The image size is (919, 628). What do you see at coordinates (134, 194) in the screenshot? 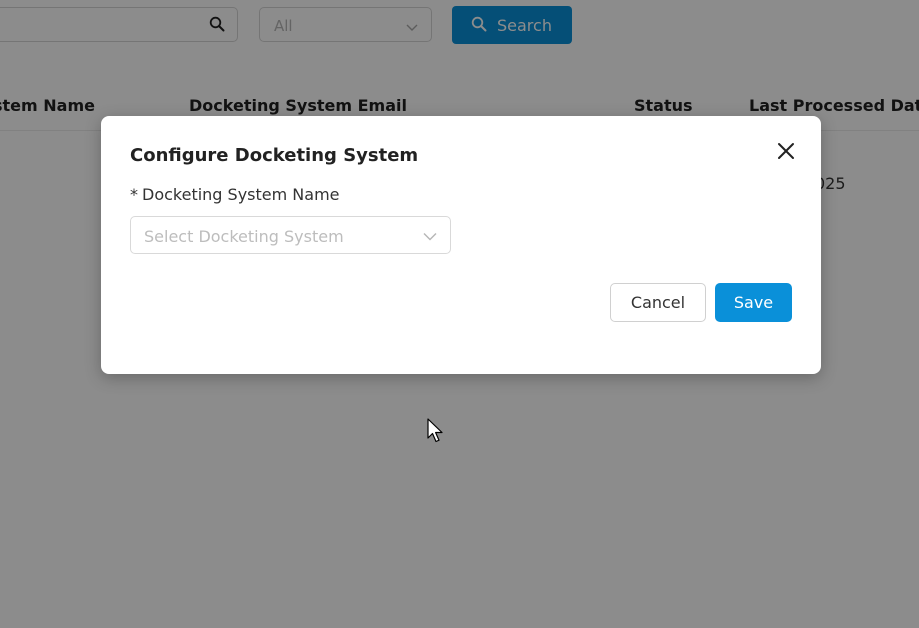
I see `required-marker: *` at bounding box center [134, 194].